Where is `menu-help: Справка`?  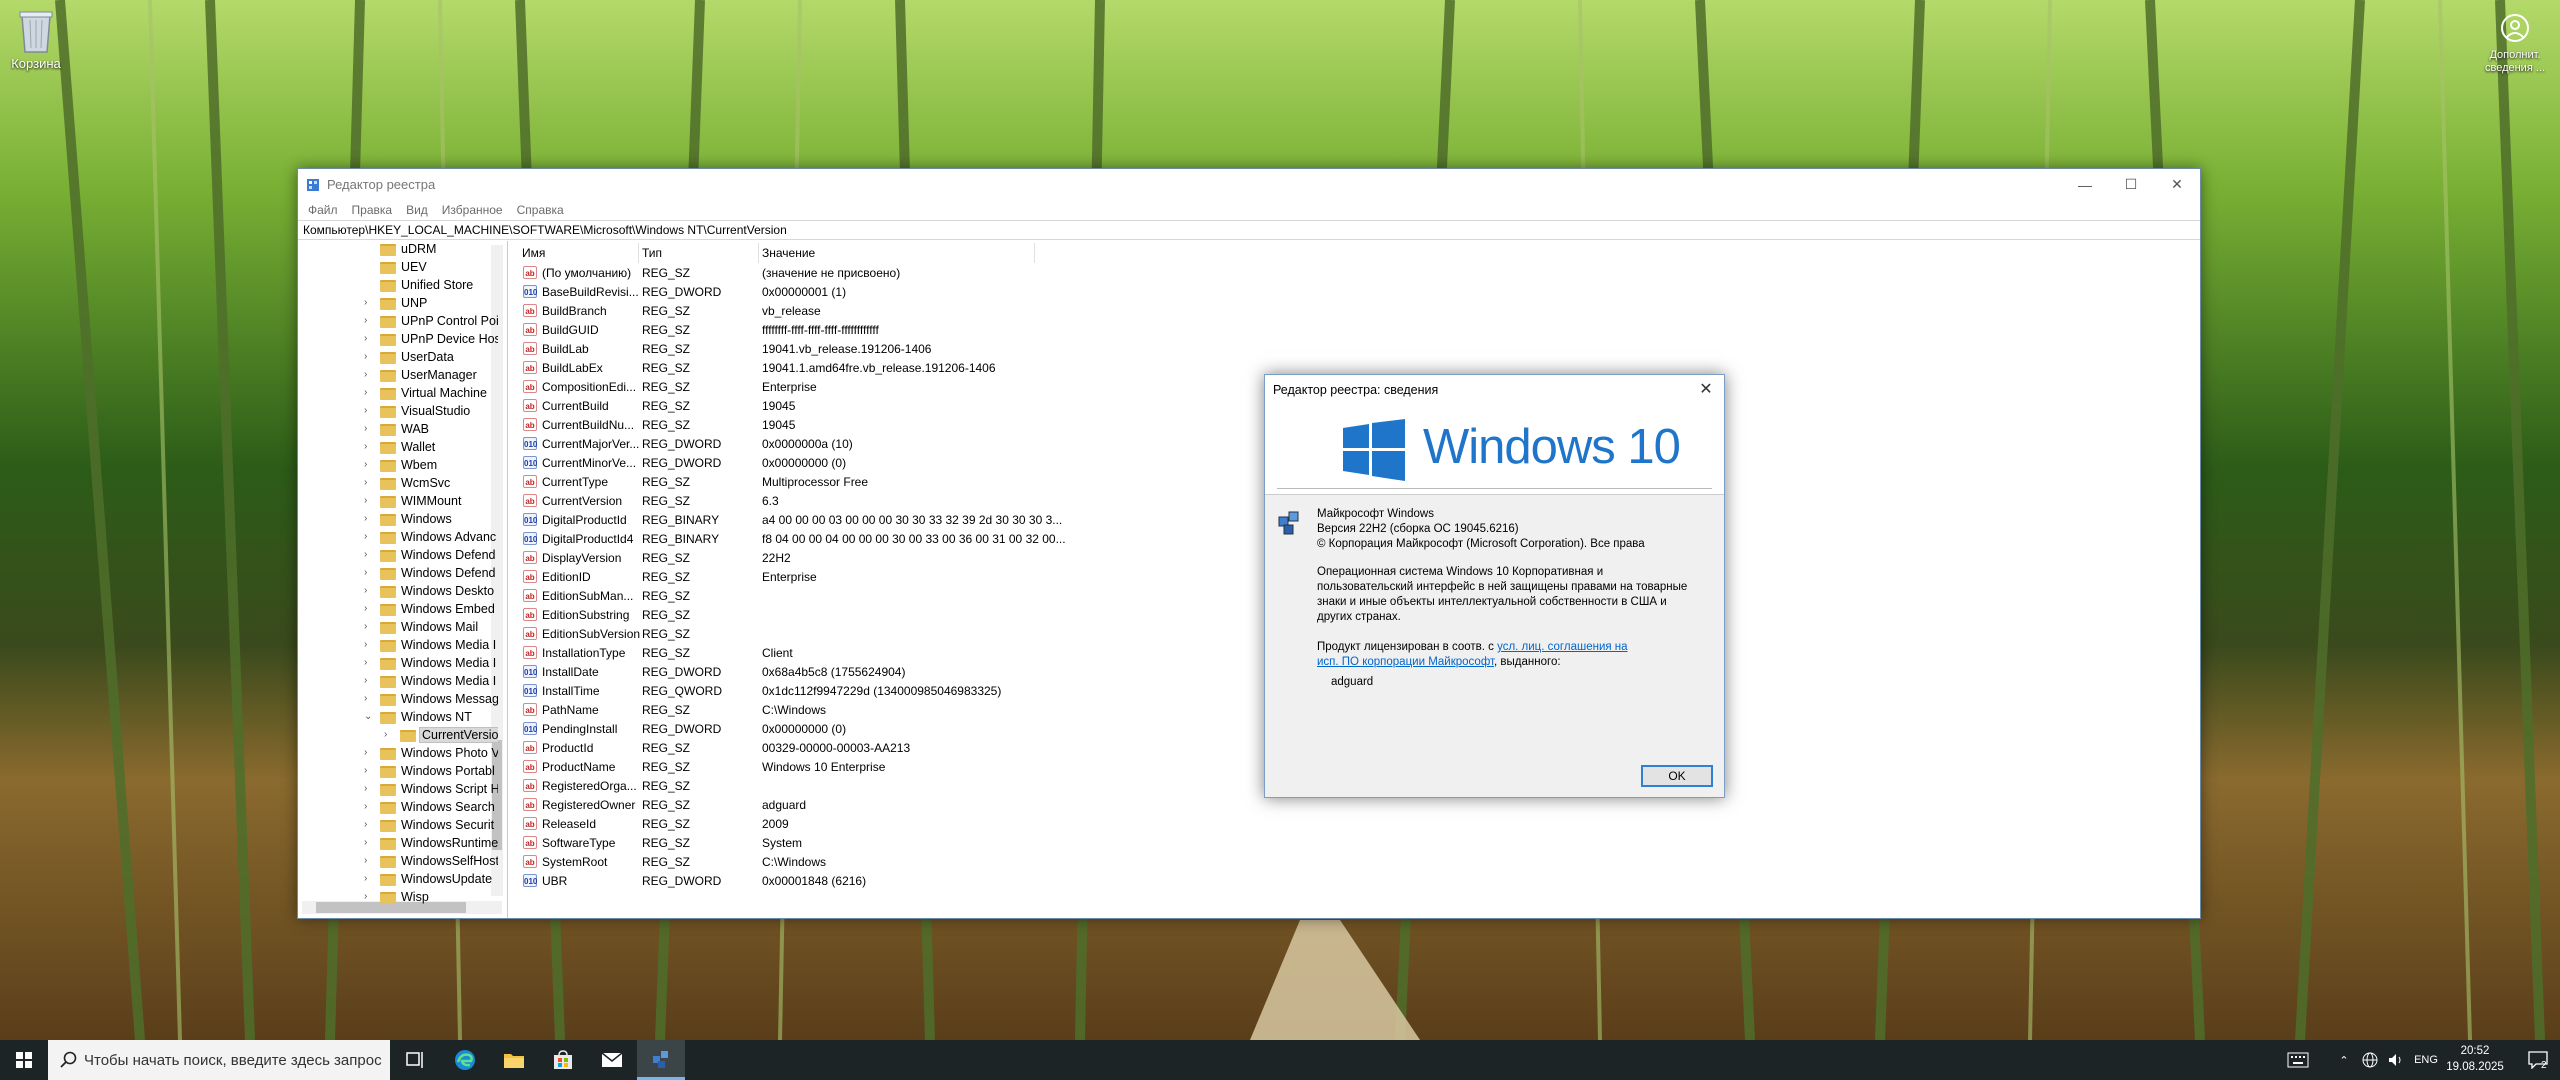
menu-help: Справка is located at coordinates (540, 210).